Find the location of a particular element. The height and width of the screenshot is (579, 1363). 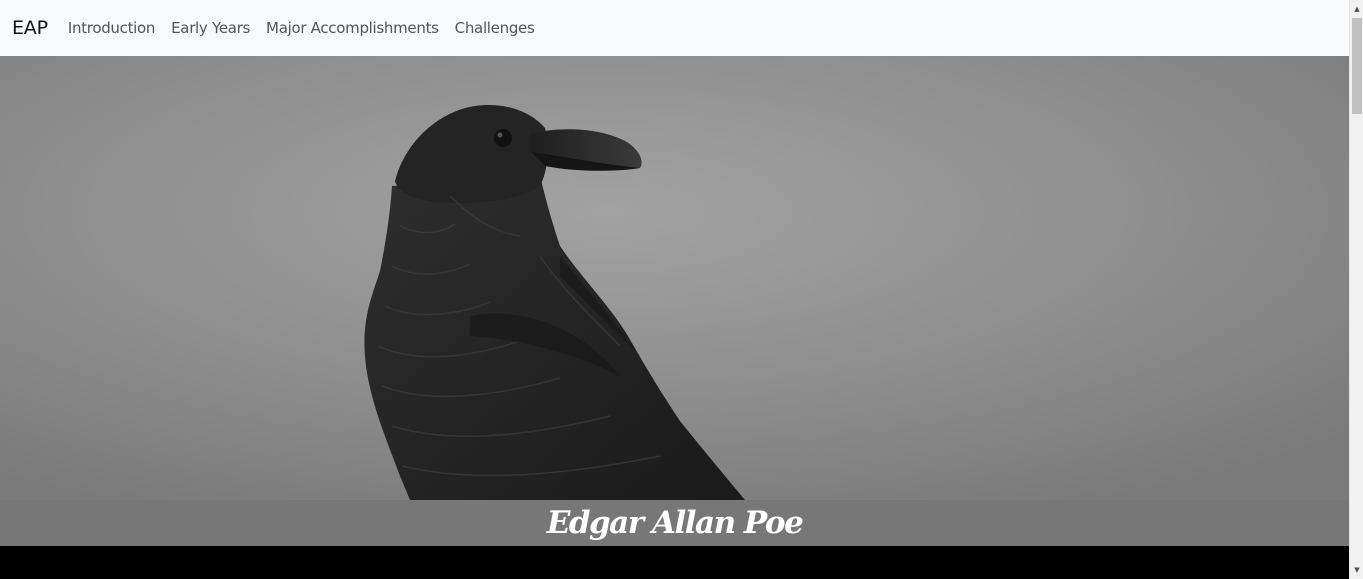

nav-link-introduction: Introduction is located at coordinates (111, 28).